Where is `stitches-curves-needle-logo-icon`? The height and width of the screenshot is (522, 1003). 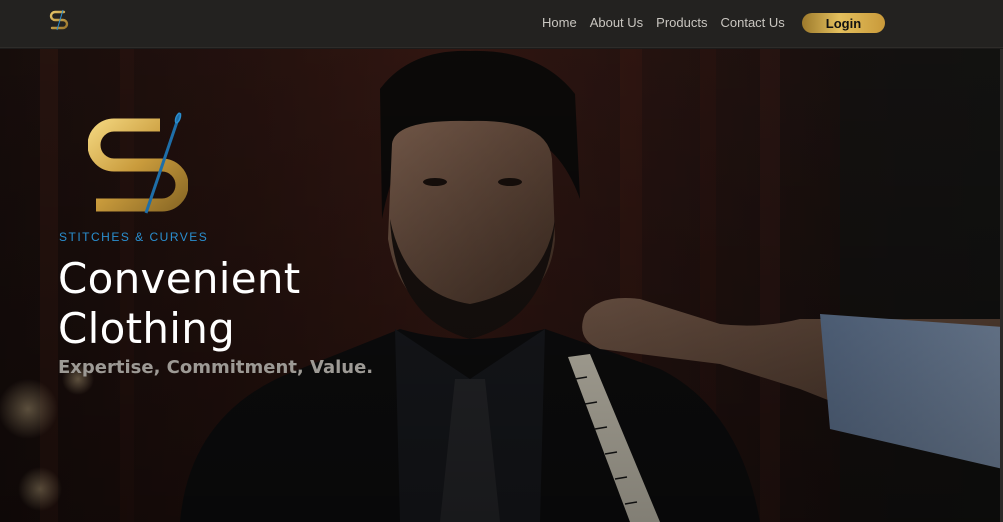 stitches-curves-needle-logo-icon is located at coordinates (138, 163).